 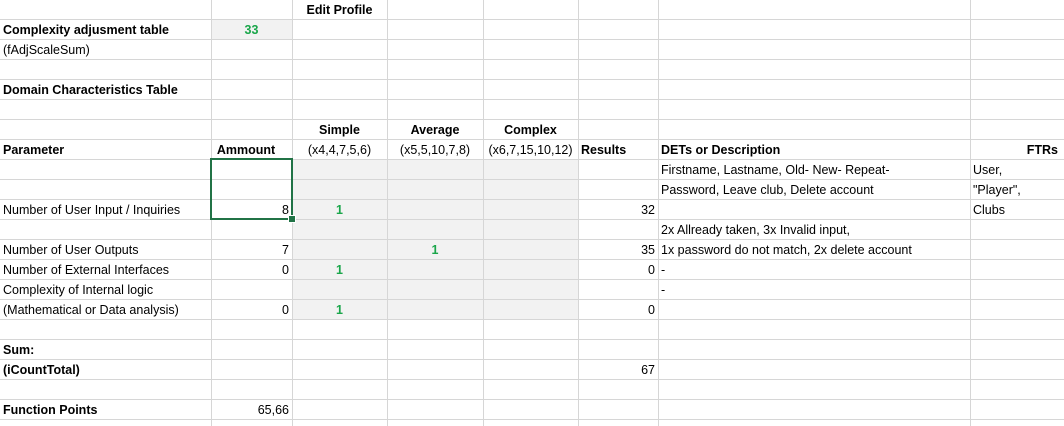 What do you see at coordinates (339, 10) in the screenshot?
I see `edit-profile-title: Edit Profile` at bounding box center [339, 10].